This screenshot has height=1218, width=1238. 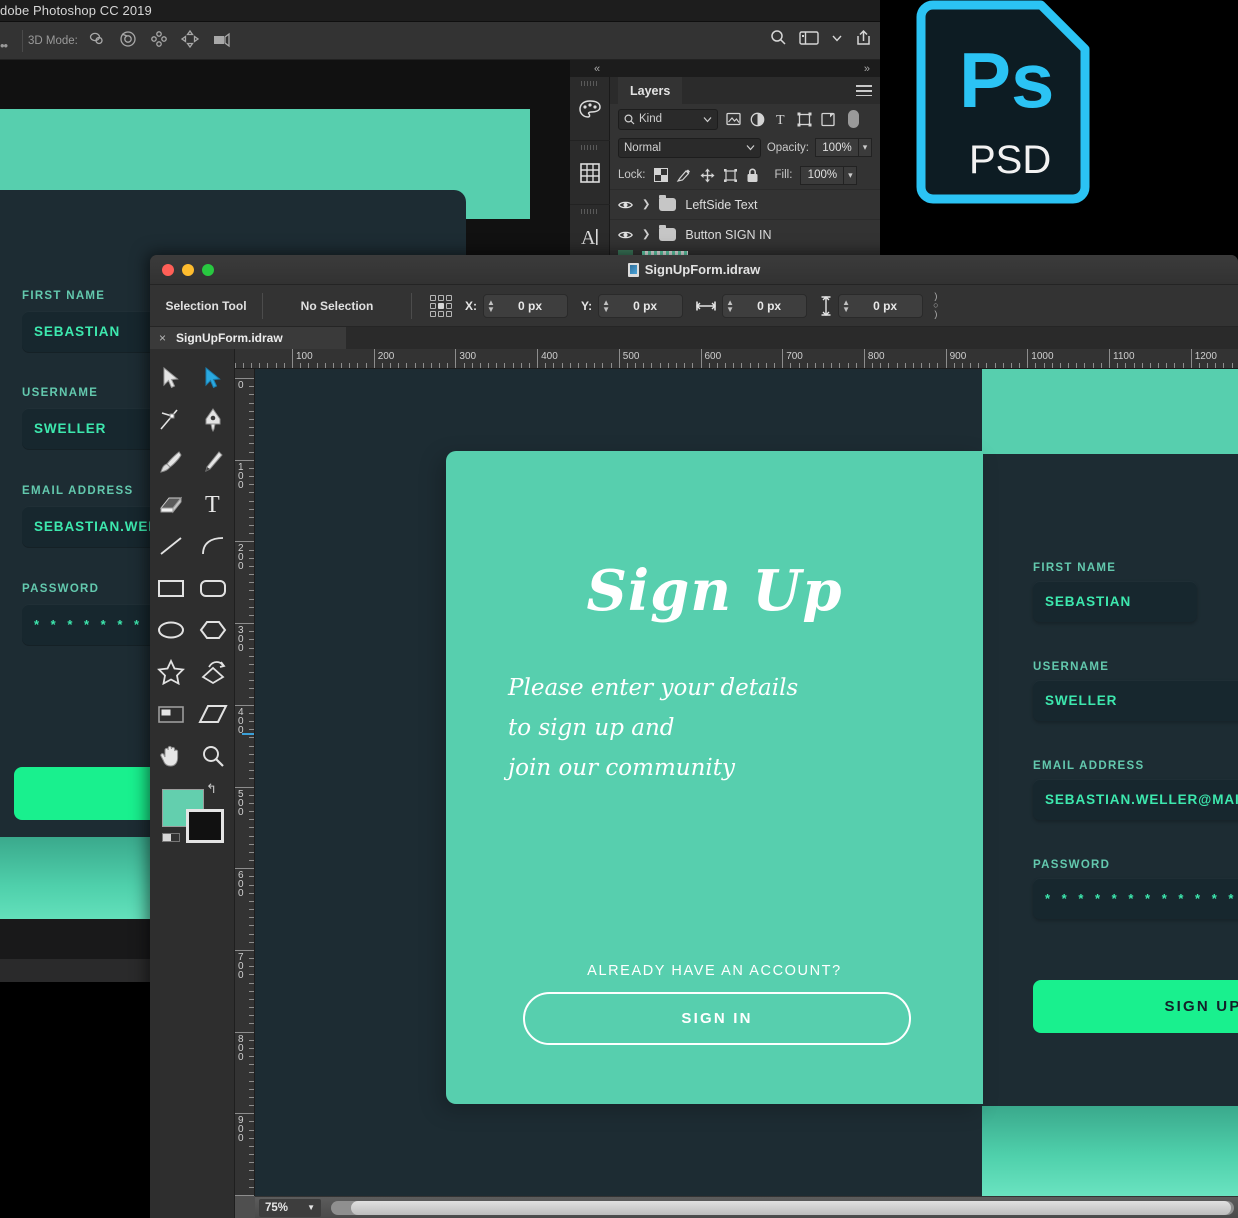 What do you see at coordinates (213, 378) in the screenshot?
I see `direct-selection-tool-icon` at bounding box center [213, 378].